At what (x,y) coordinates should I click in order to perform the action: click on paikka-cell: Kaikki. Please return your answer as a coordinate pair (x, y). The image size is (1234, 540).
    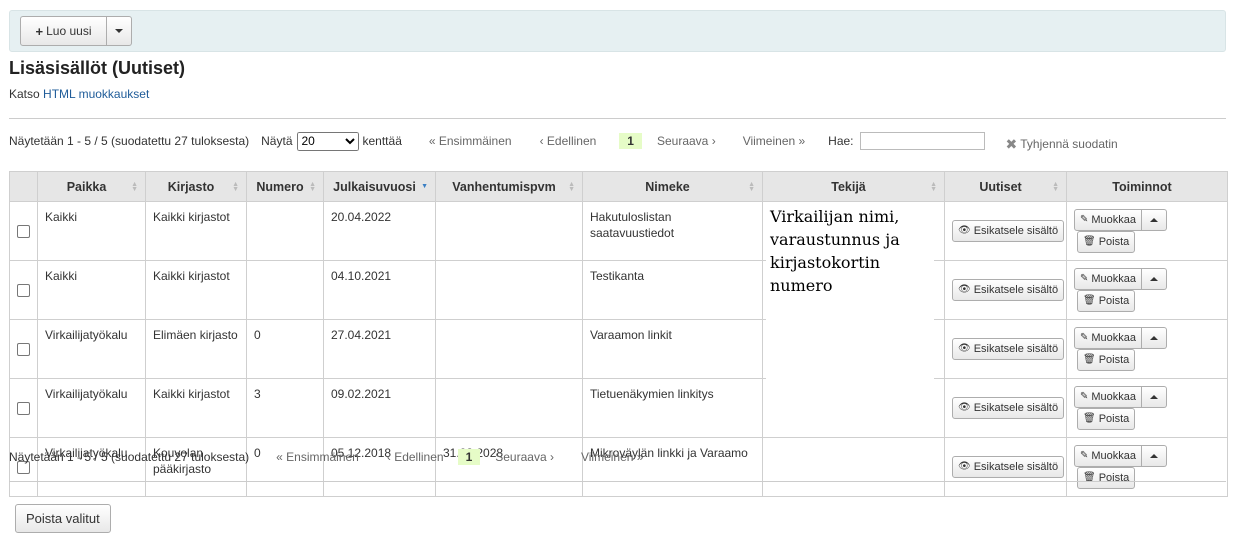
    Looking at the image, I should click on (91, 231).